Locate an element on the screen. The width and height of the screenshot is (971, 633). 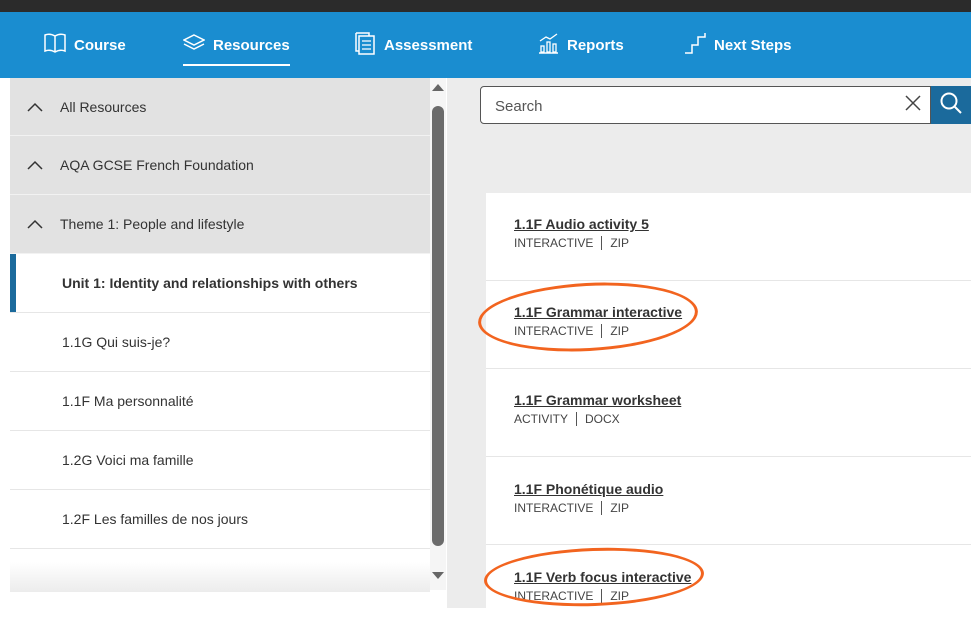
sidebar-item-theme: Theme 1: People and lifestyle is located at coordinates (220, 224).